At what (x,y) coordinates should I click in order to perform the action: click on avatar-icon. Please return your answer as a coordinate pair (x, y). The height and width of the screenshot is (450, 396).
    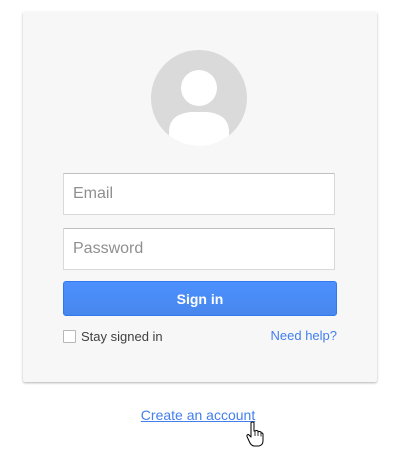
    Looking at the image, I should click on (199, 98).